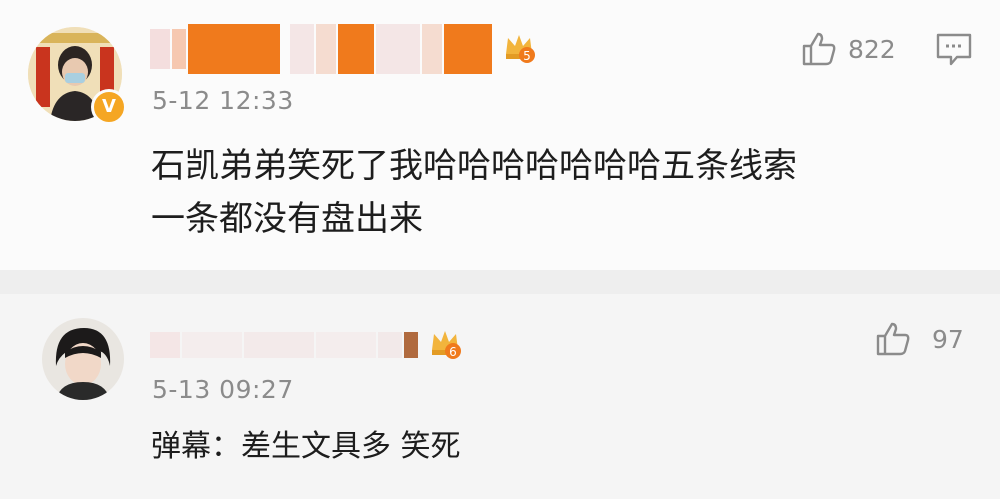  I want to click on like-button: 97, so click(919, 339).